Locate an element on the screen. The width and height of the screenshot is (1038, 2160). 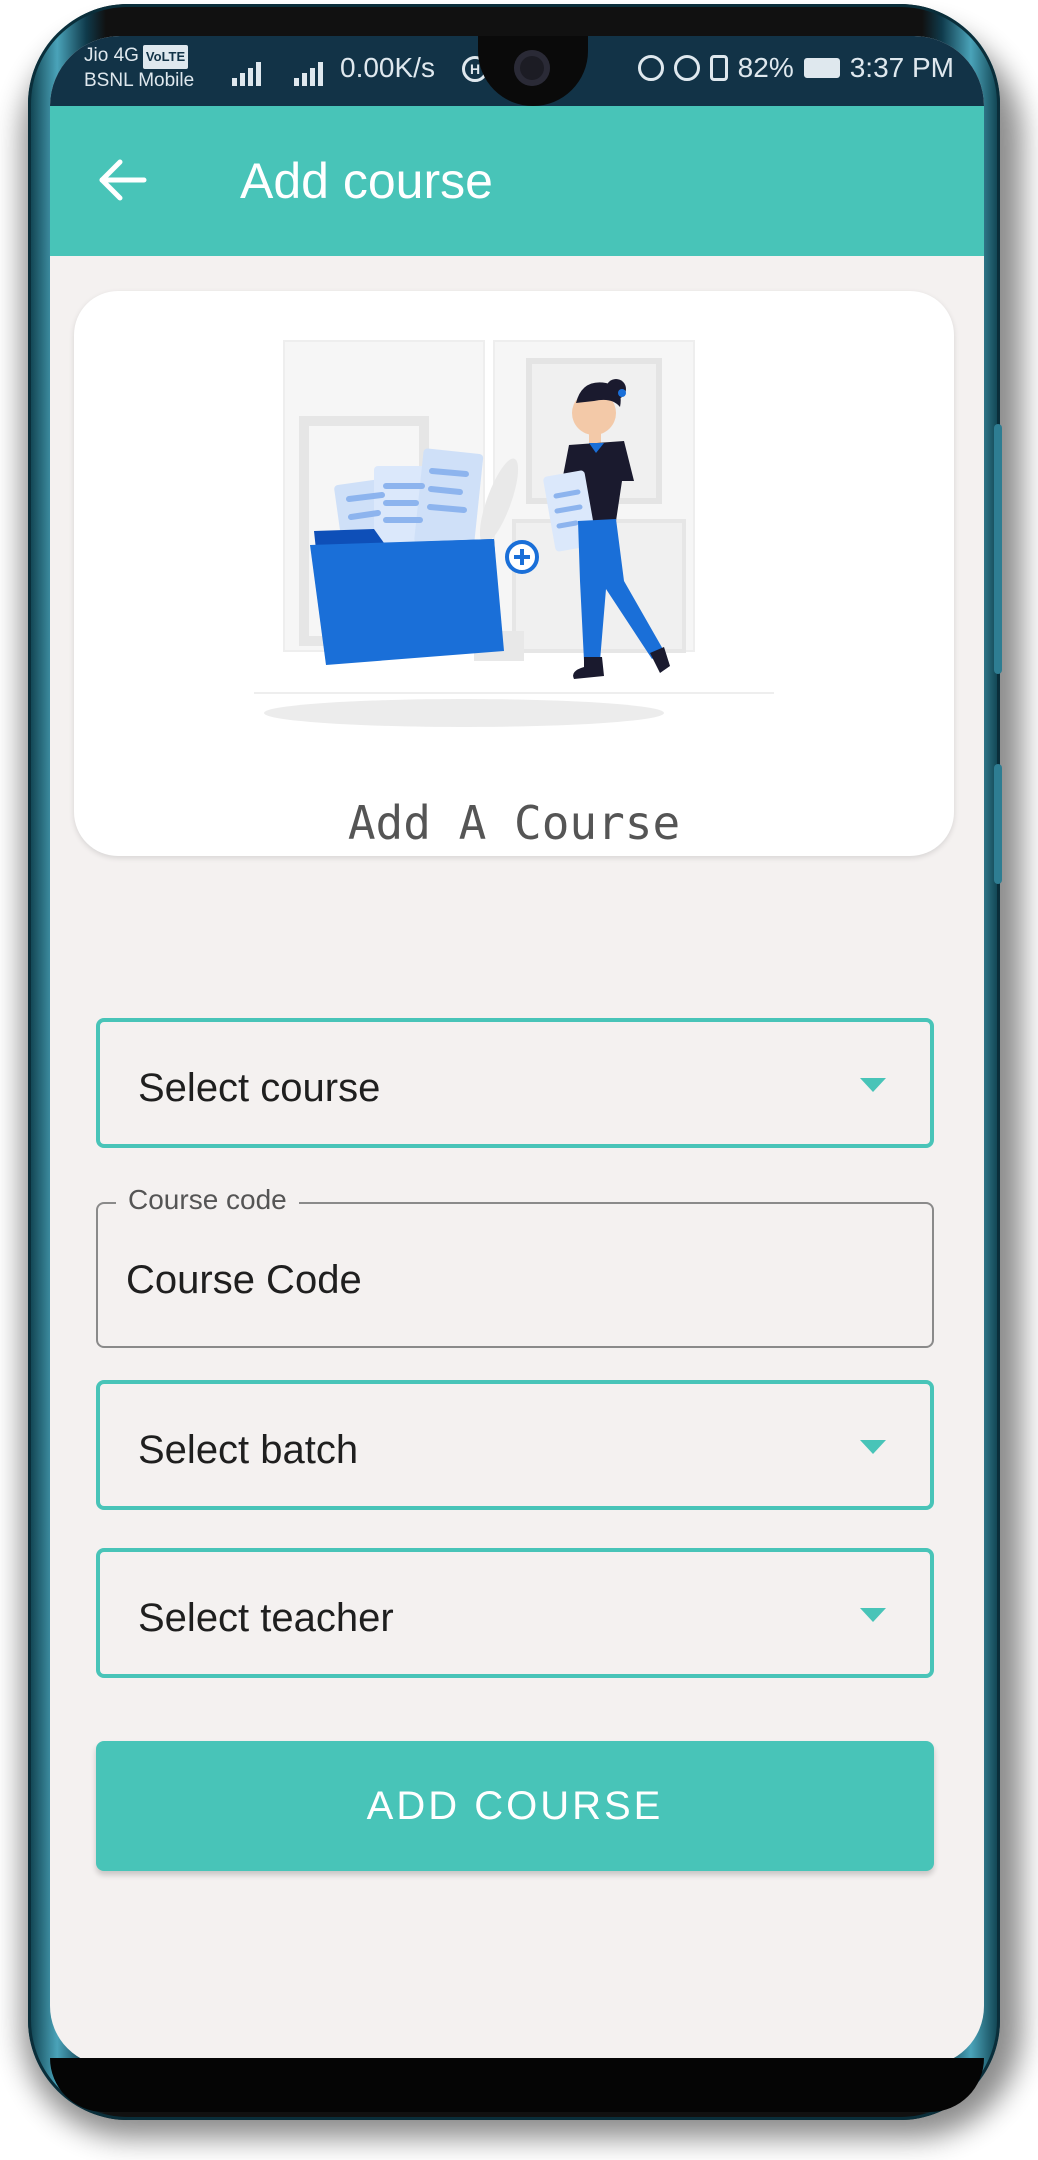
arrow-left-icon is located at coordinates (122, 180).